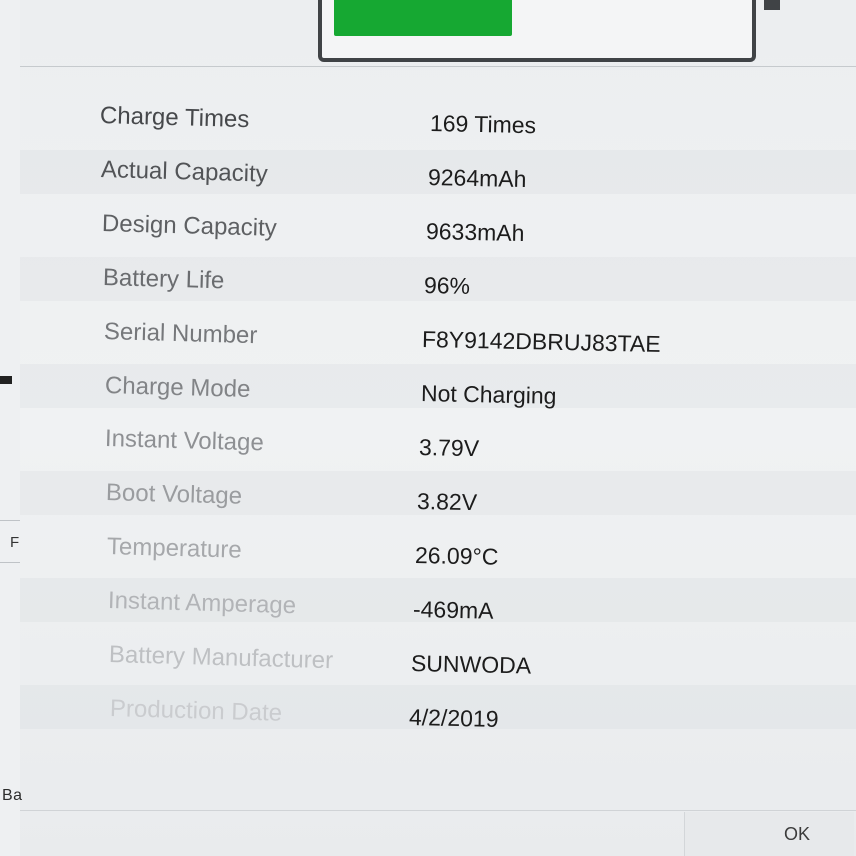 The height and width of the screenshot is (856, 856). I want to click on info-value: F8Y9142DBRUJ83TAE, so click(542, 341).